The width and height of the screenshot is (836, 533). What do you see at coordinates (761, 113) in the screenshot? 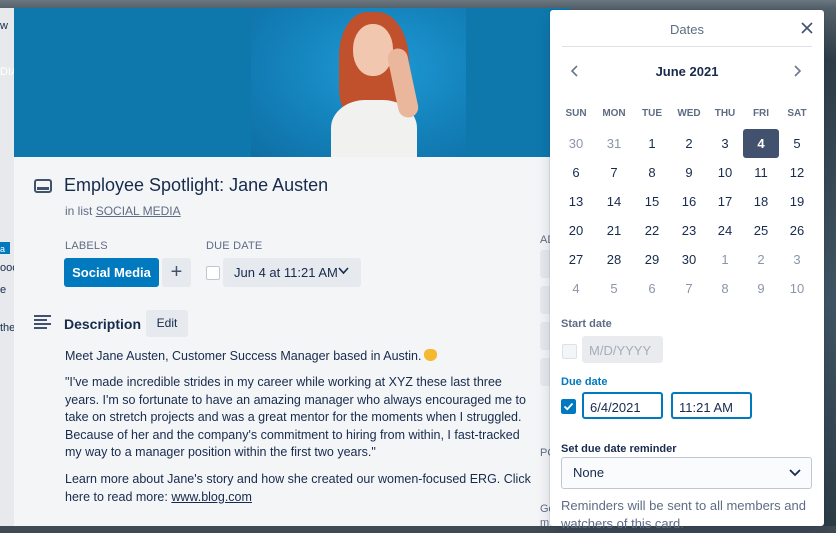
I see `weekday-header: FRI` at bounding box center [761, 113].